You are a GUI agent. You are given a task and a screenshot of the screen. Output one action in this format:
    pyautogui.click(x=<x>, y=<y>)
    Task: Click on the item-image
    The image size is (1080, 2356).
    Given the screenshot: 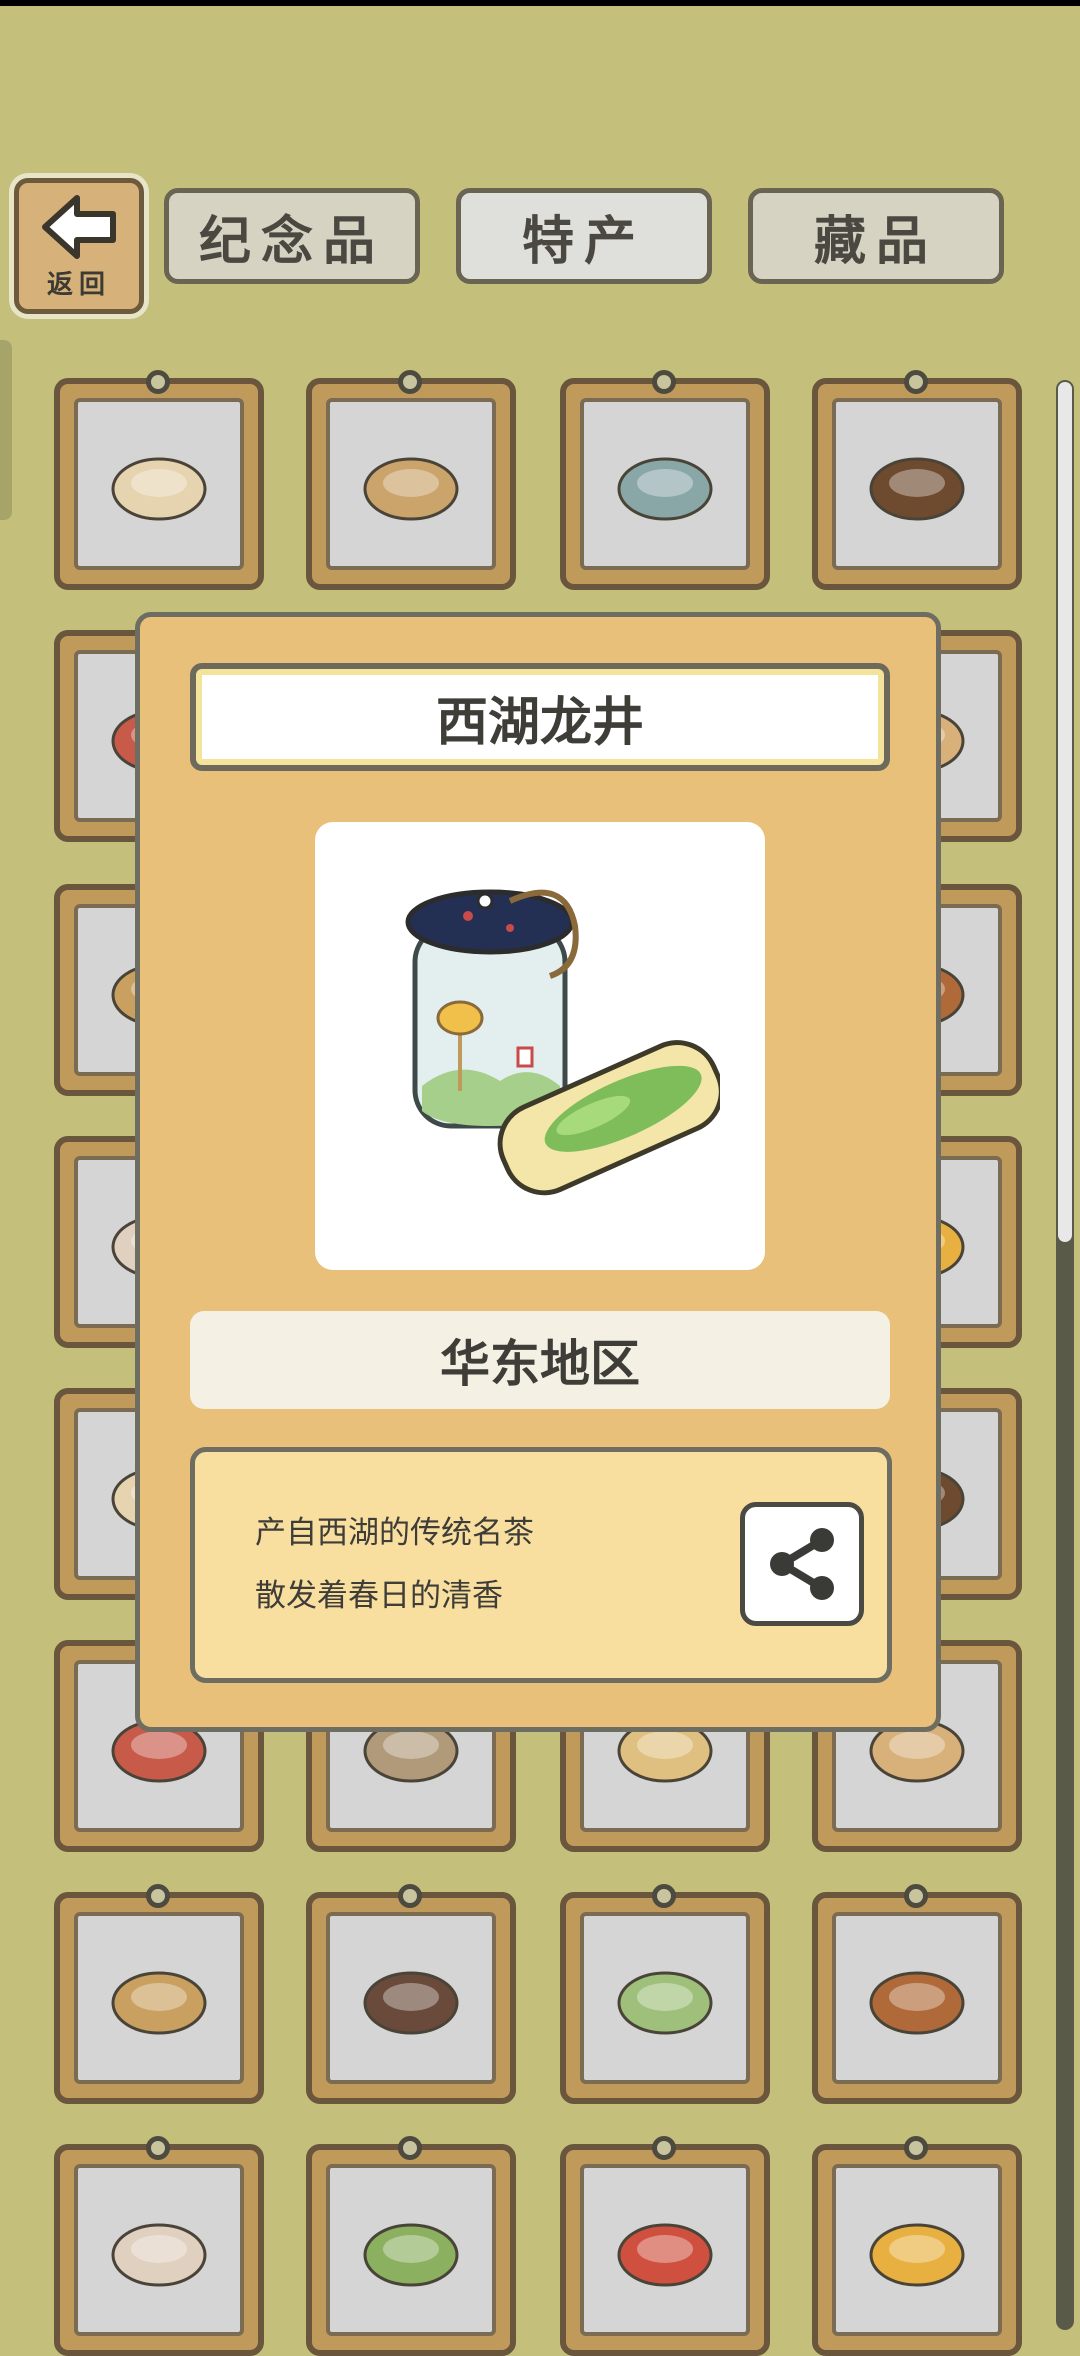 What is the action you would take?
    pyautogui.click(x=540, y=1046)
    